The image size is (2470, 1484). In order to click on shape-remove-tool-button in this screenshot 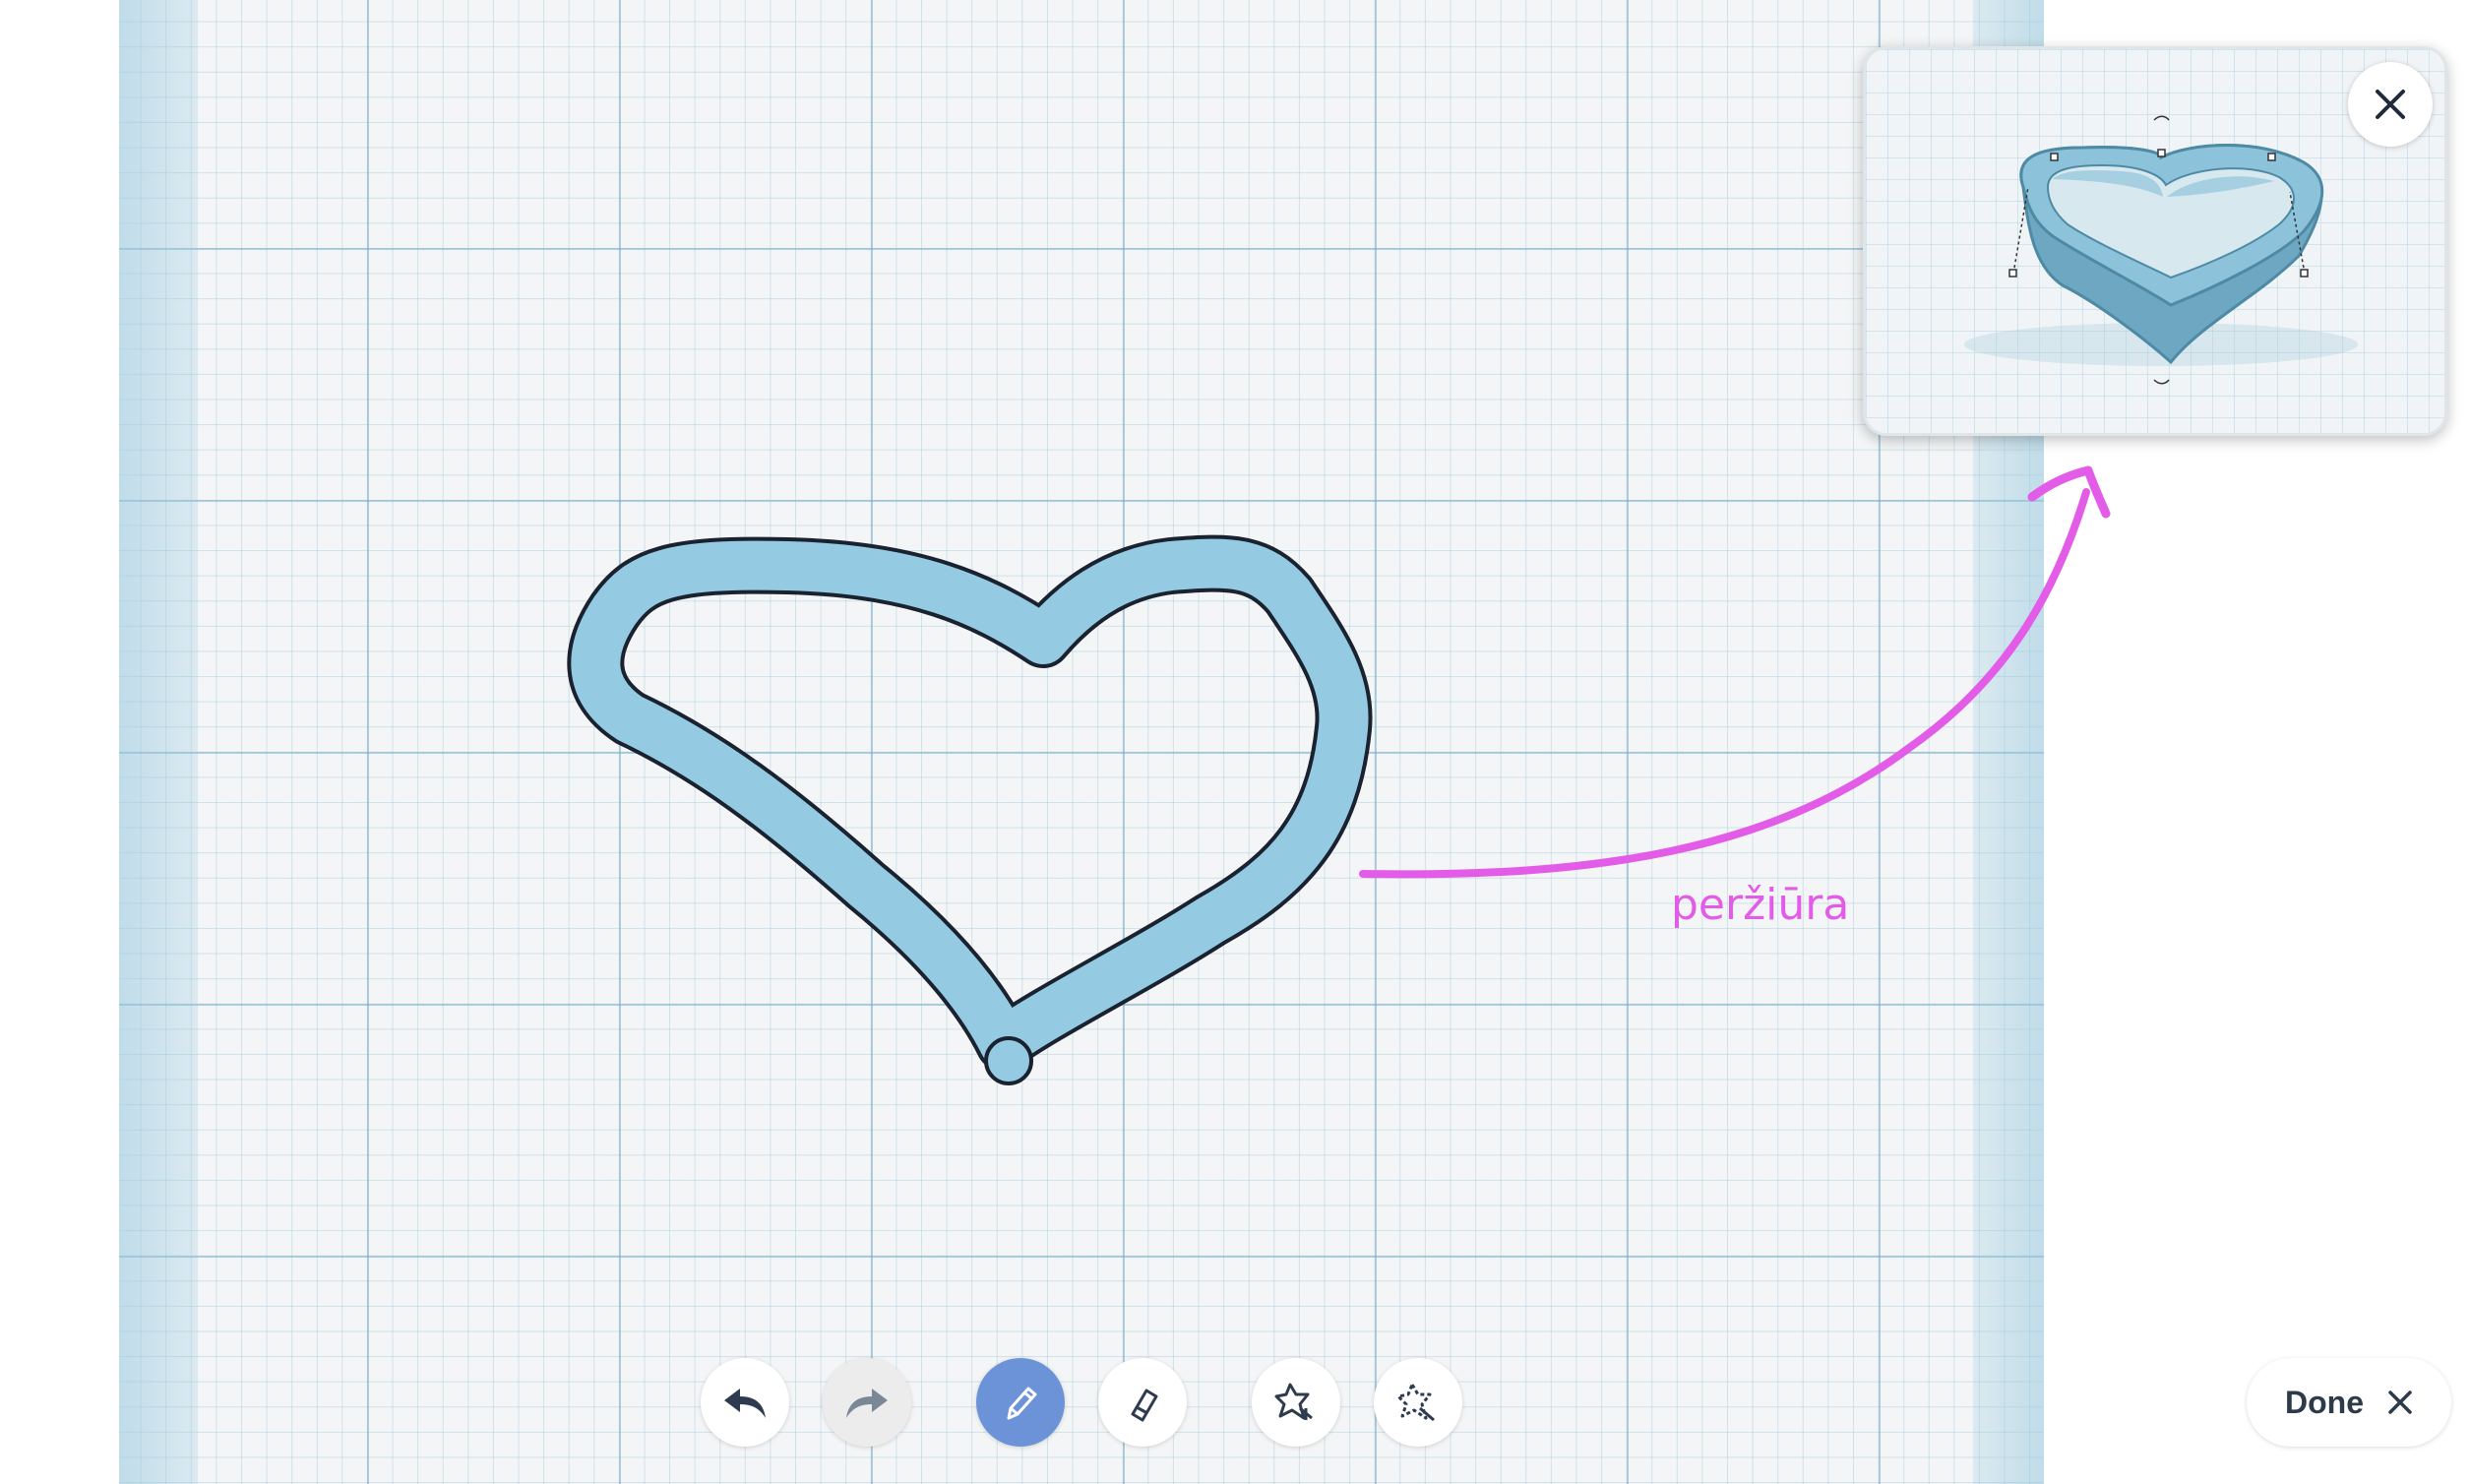, I will do `click(1418, 1403)`.